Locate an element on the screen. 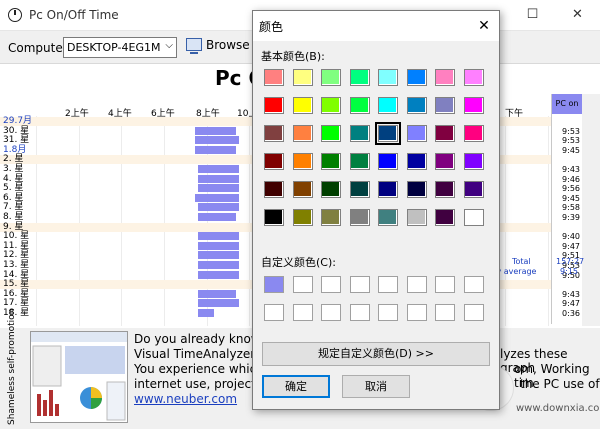 Image resolution: width=600 pixels, height=429 pixels. pc-on-time: 9:43 is located at coordinates (571, 169).